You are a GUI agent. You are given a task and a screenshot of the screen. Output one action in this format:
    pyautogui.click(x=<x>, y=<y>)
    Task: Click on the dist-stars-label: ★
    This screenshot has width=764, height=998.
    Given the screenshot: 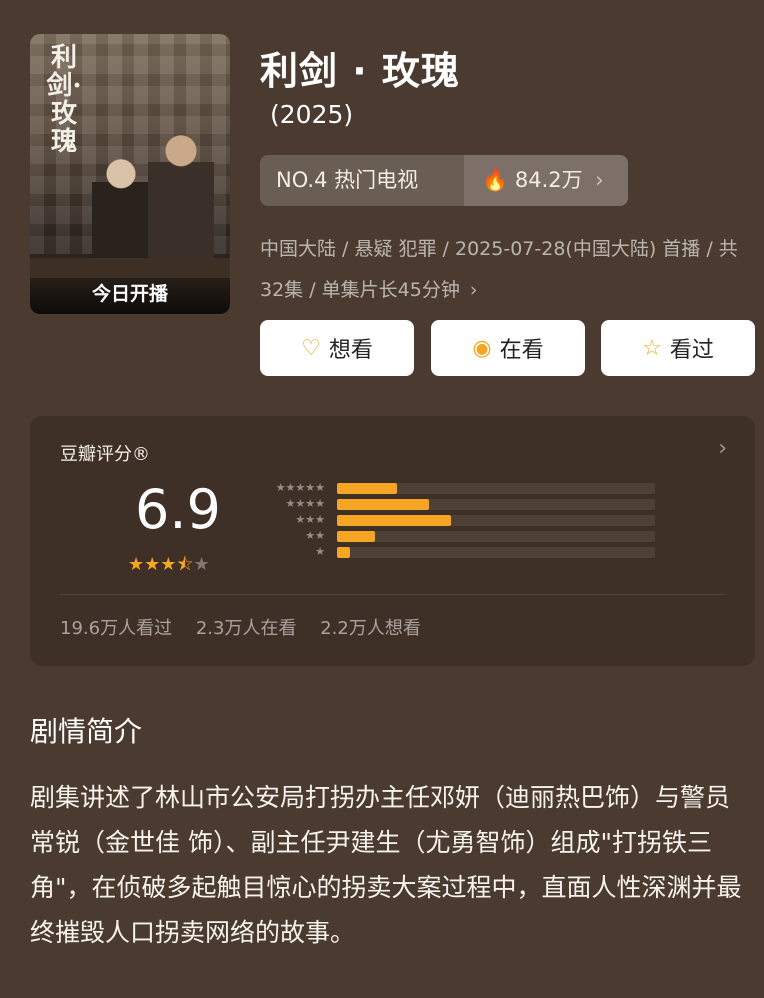 What is the action you would take?
    pyautogui.click(x=320, y=551)
    